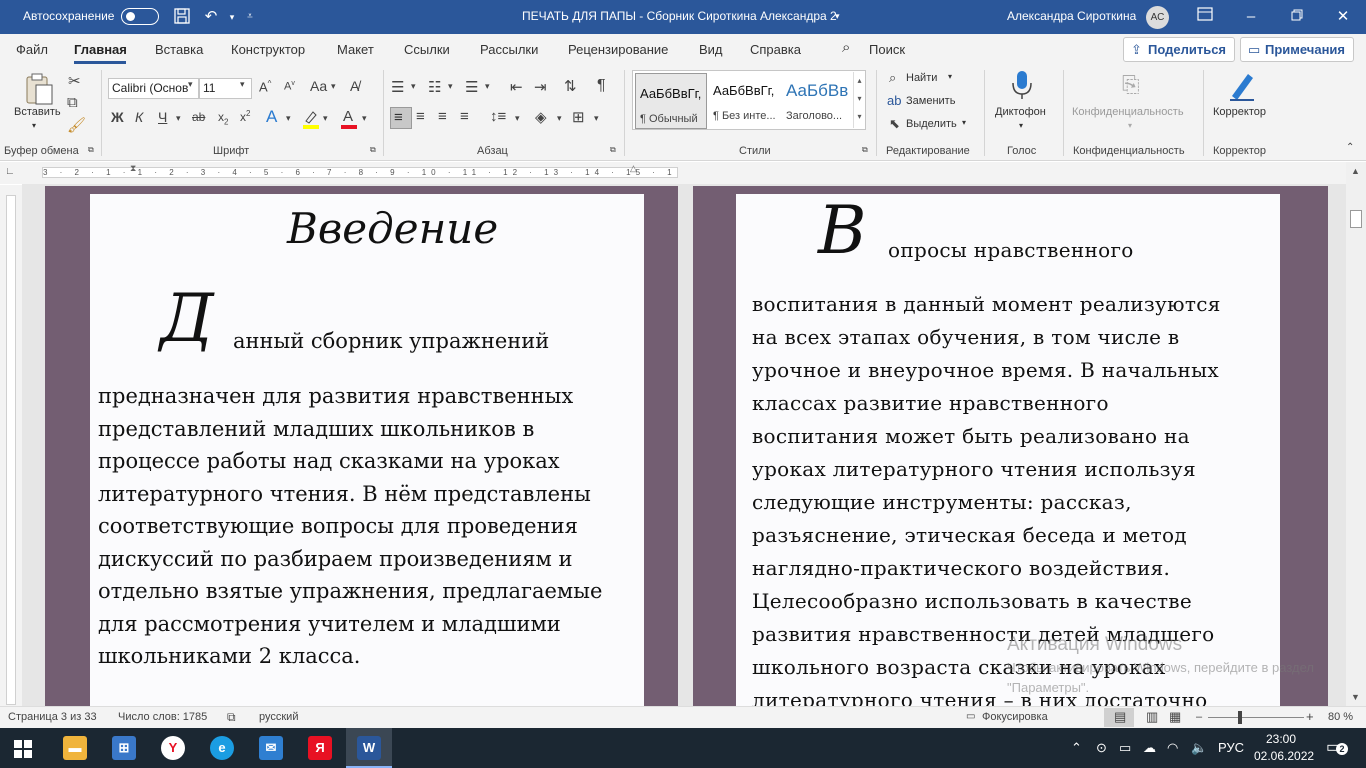 This screenshot has width=1366, height=768. I want to click on dictate-dropdown-icon: ▾, so click(1021, 125).